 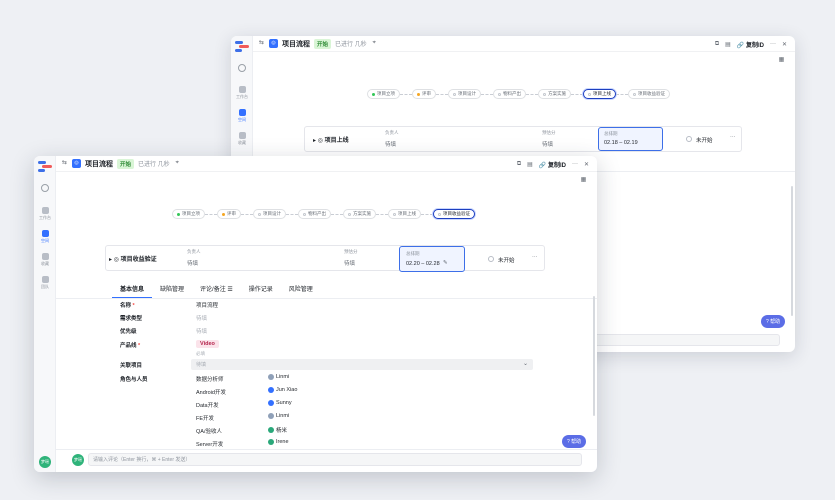 I want to click on role-person: Sunny, so click(x=280, y=403).